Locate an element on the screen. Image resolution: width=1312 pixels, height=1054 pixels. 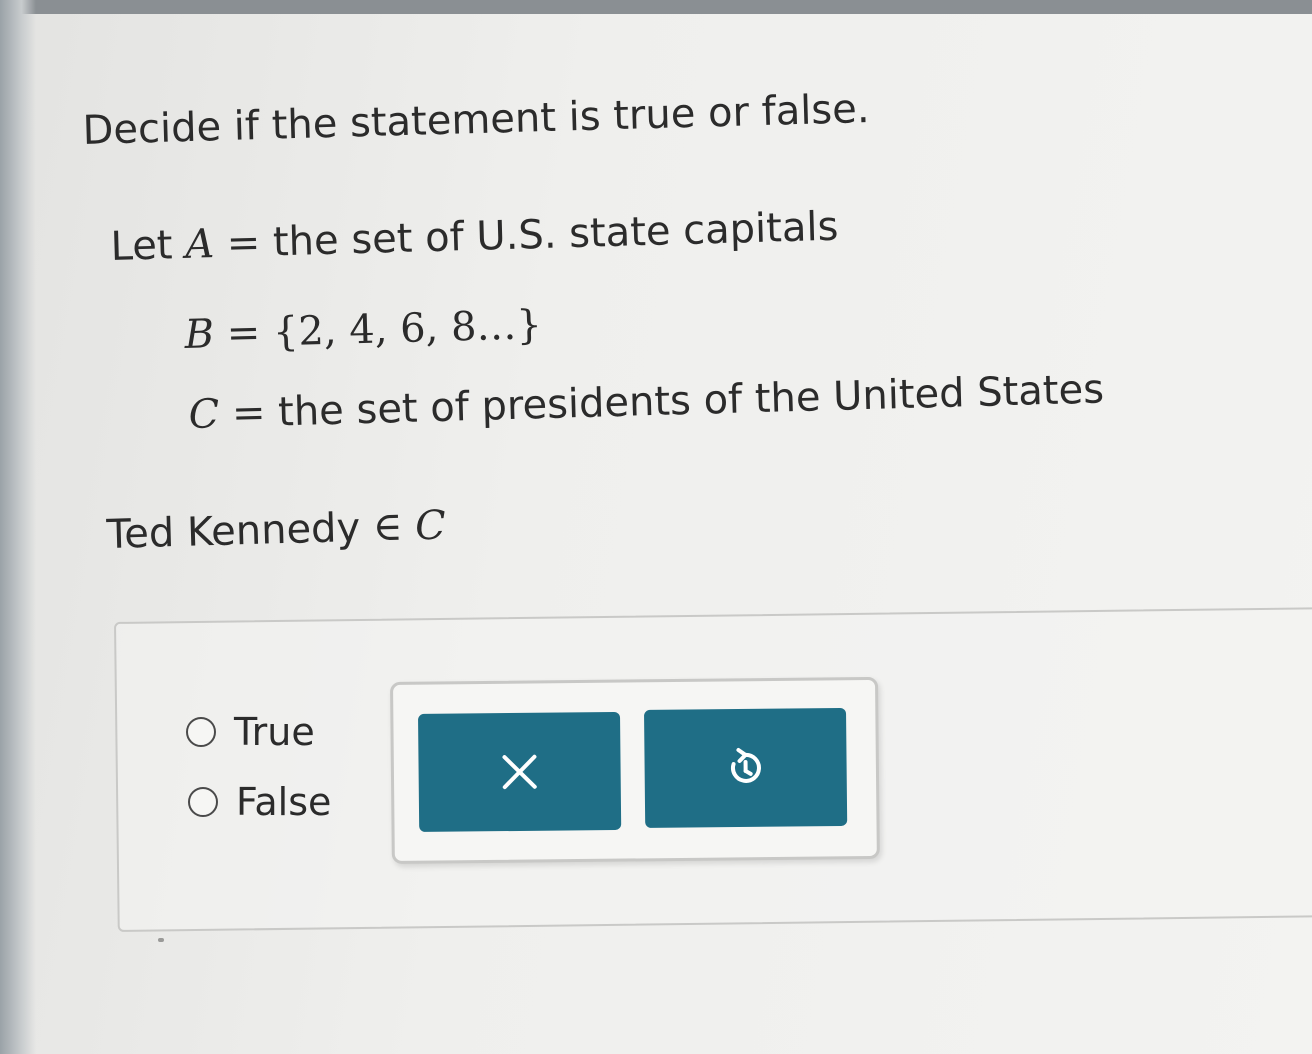
definition-b: B = {2, 4, 6, 8…} is located at coordinates (363, 330).